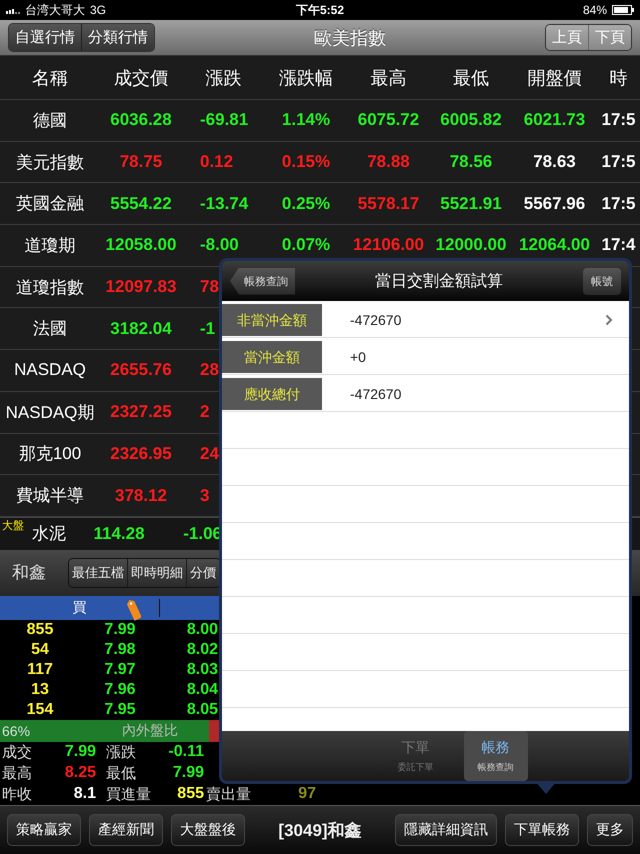 This screenshot has width=640, height=854. Describe the element at coordinates (555, 204) in the screenshot. I see `quote-value: 5567.96` at that location.